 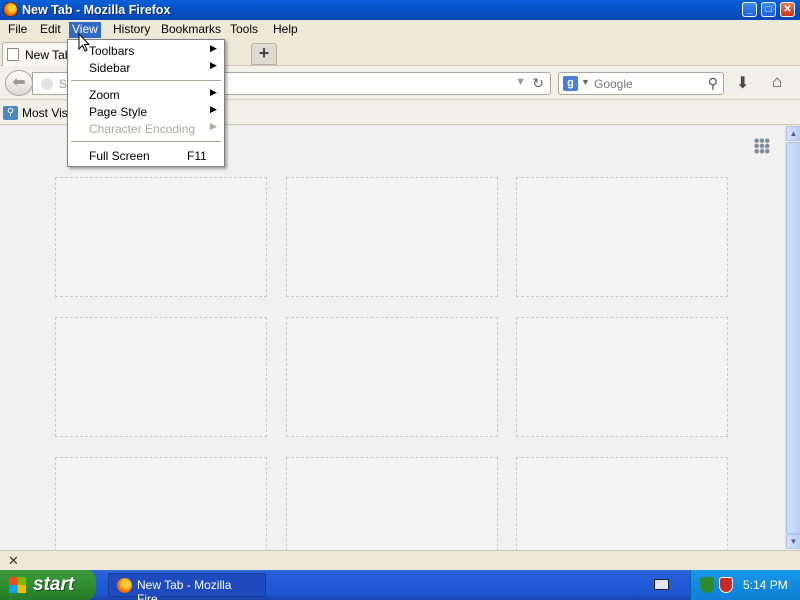 I want to click on menu-help: Help, so click(x=285, y=30).